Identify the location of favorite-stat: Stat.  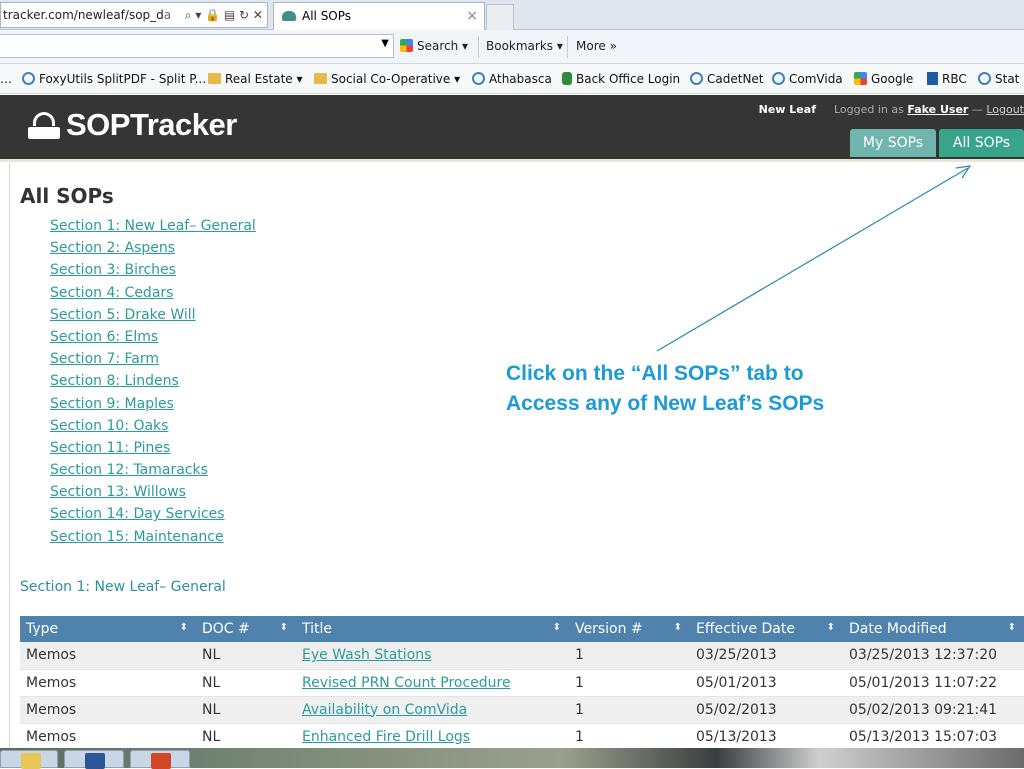
(998, 79).